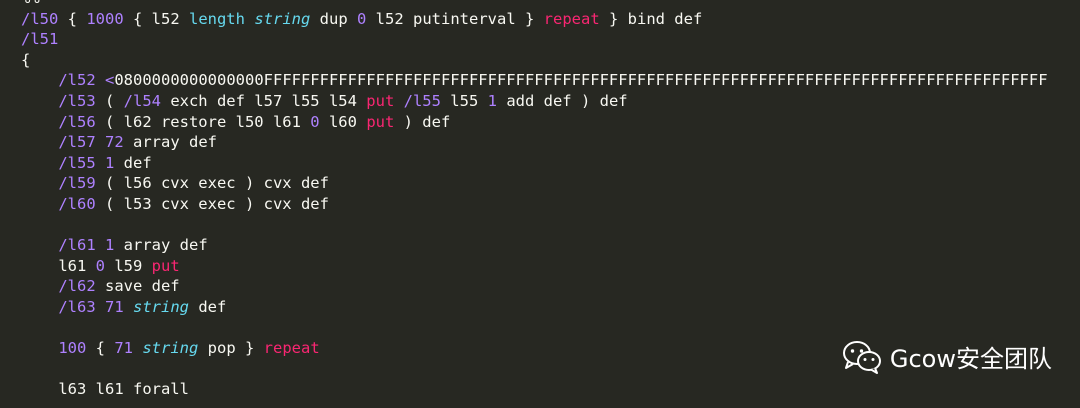  What do you see at coordinates (540, 245) in the screenshot?
I see `code-line: /l61 1 array def` at bounding box center [540, 245].